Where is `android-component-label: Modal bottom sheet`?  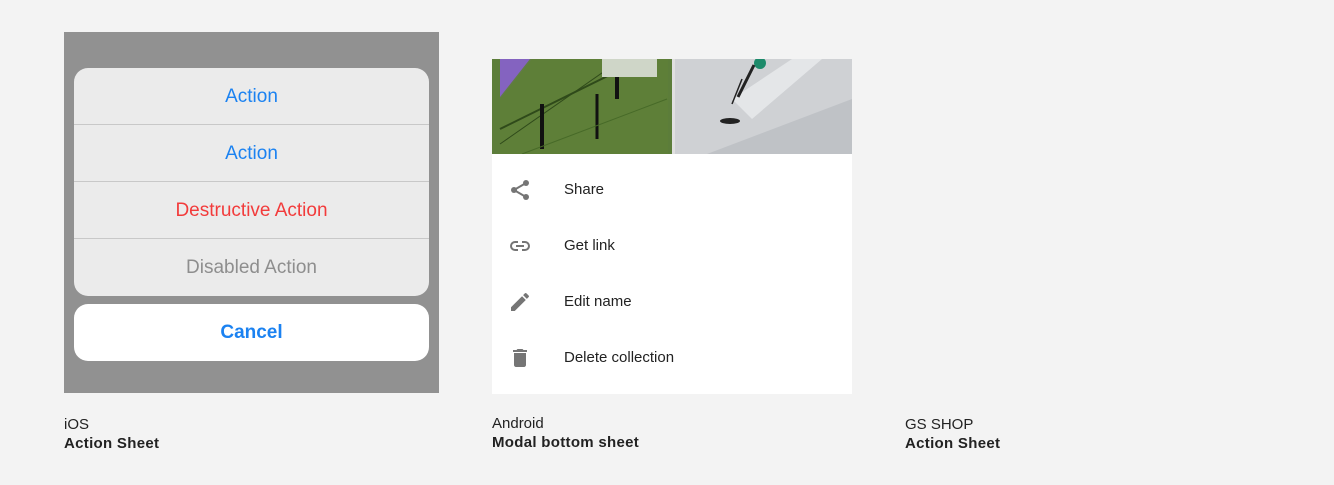
android-component-label: Modal bottom sheet is located at coordinates (566, 442).